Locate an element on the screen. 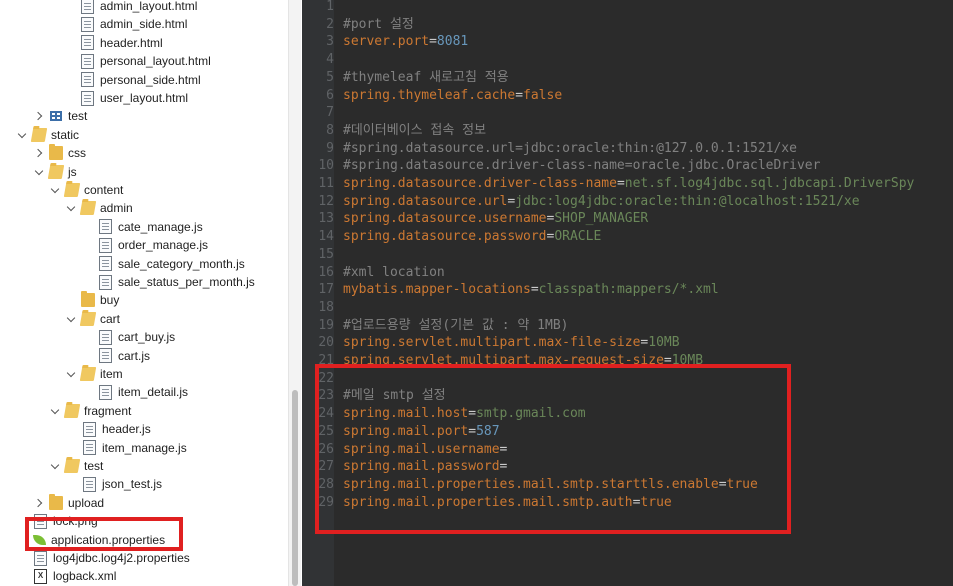  tree-item: order_manage.js is located at coordinates (145, 245).